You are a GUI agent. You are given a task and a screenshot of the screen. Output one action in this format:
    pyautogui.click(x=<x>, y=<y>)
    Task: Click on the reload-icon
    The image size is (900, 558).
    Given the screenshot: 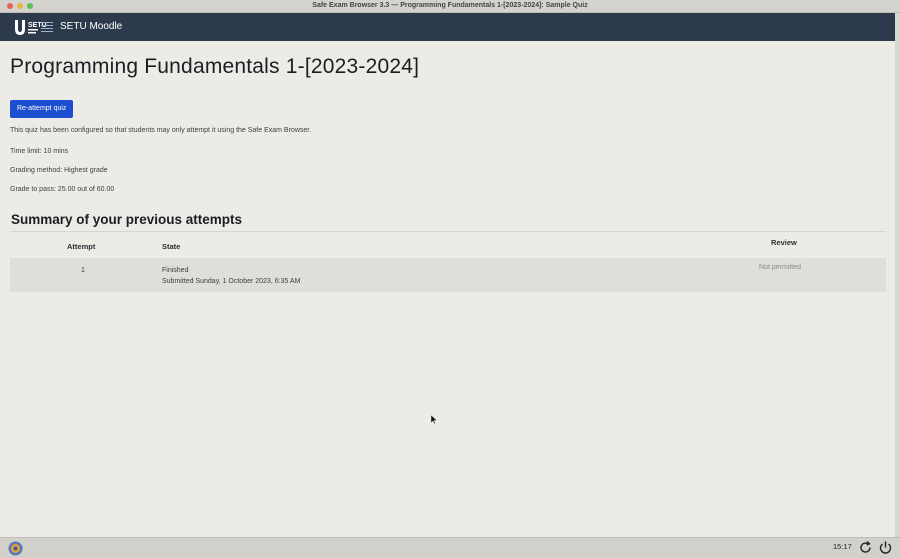 What is the action you would take?
    pyautogui.click(x=865, y=547)
    